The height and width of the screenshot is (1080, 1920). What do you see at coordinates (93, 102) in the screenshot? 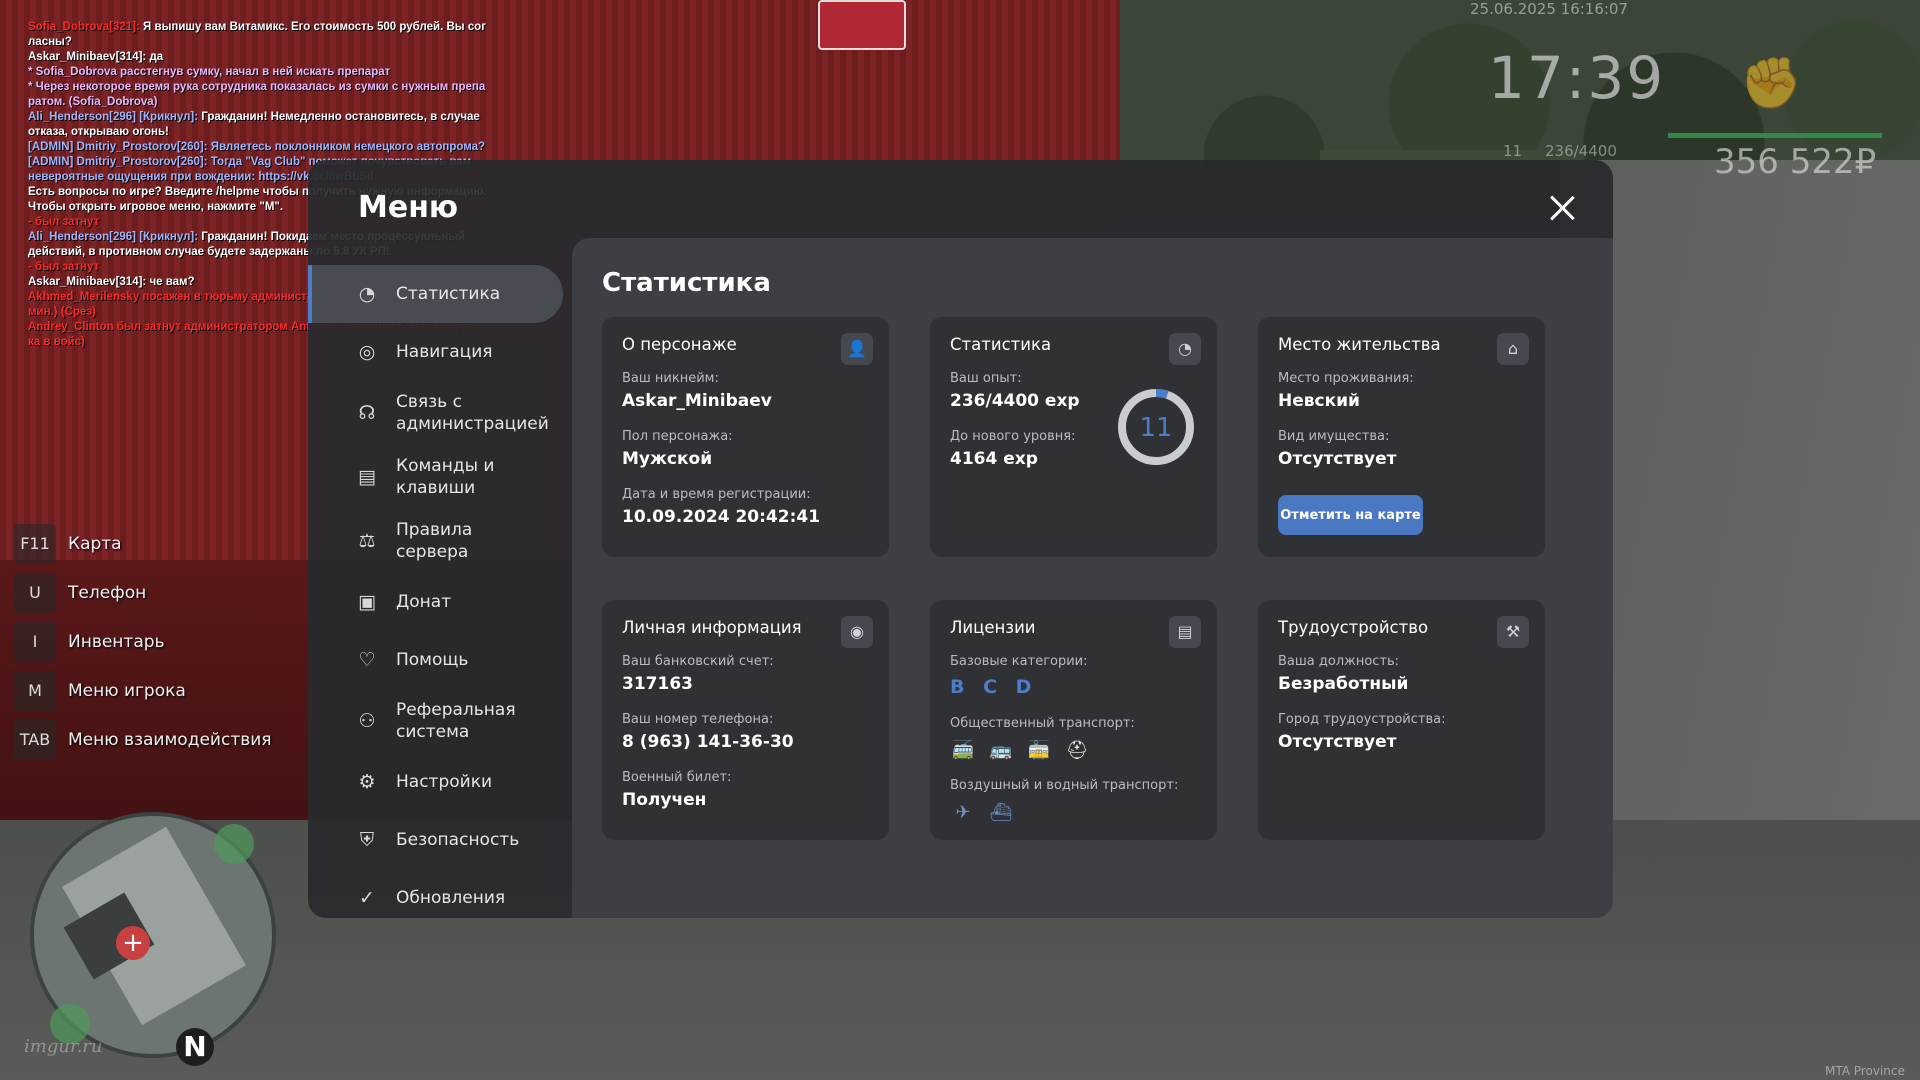
I see `chat-line-prefix: ратом. (Sofia_Dobrova)` at bounding box center [93, 102].